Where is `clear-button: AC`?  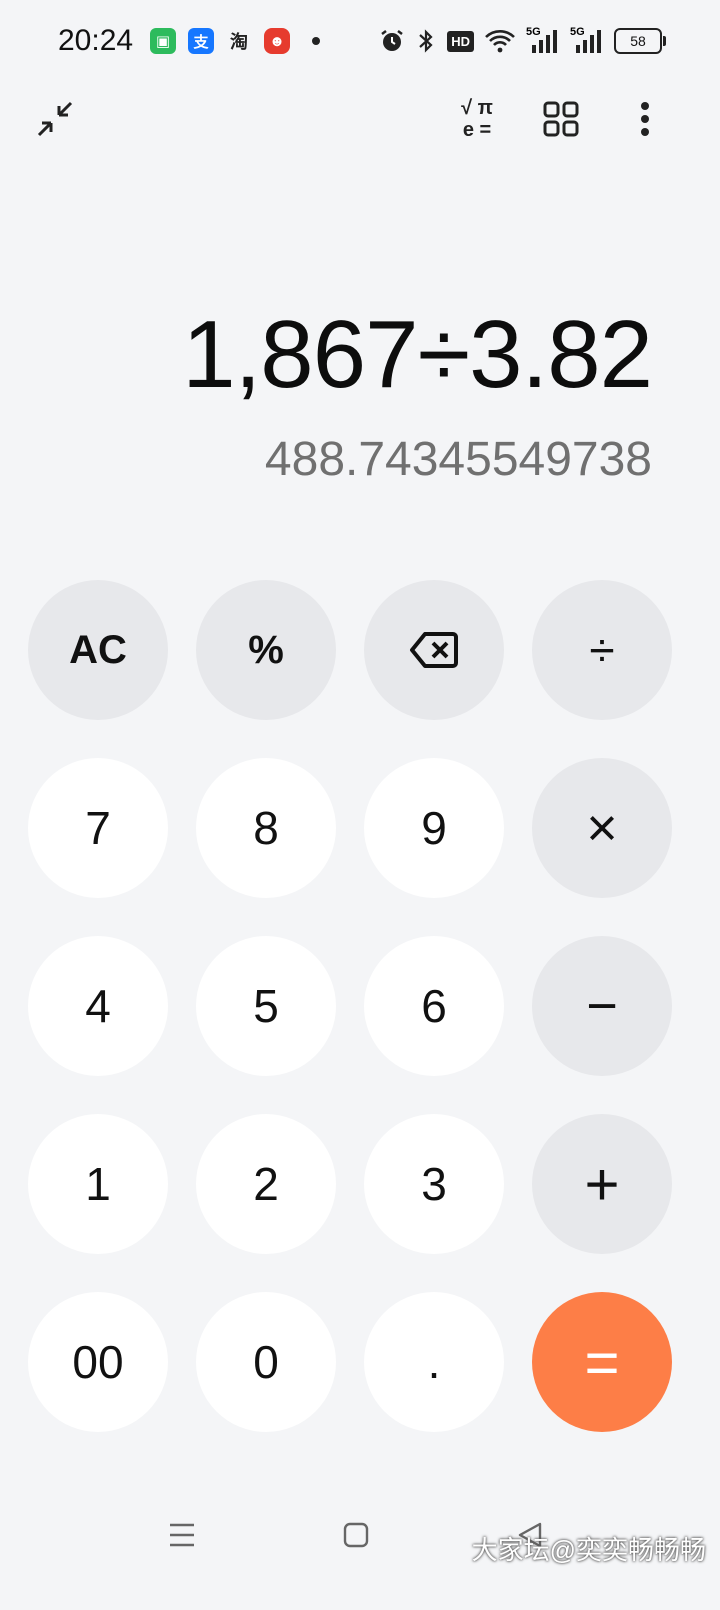 clear-button: AC is located at coordinates (98, 650).